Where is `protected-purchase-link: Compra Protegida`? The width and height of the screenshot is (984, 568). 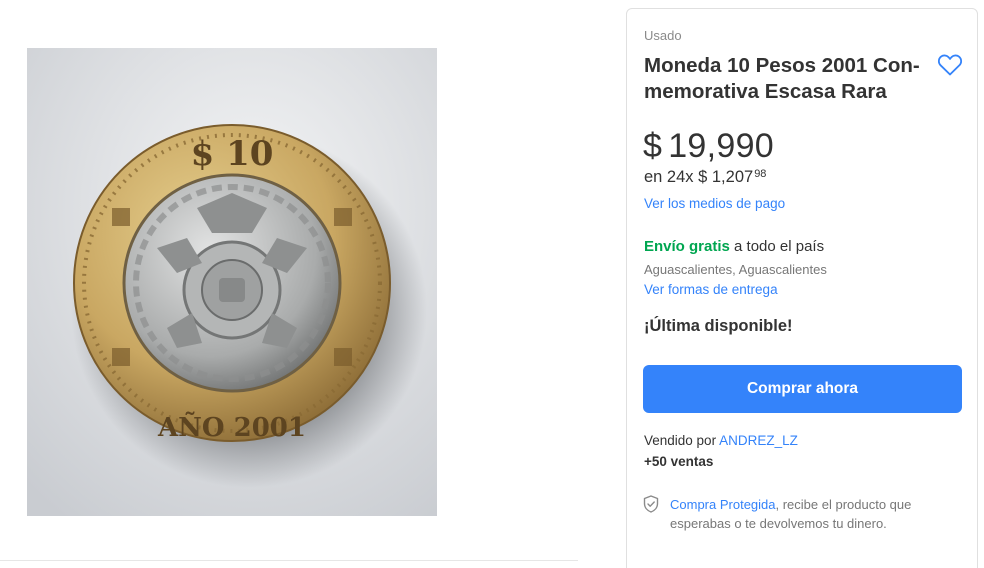
protected-purchase-link: Compra Protegida is located at coordinates (723, 504).